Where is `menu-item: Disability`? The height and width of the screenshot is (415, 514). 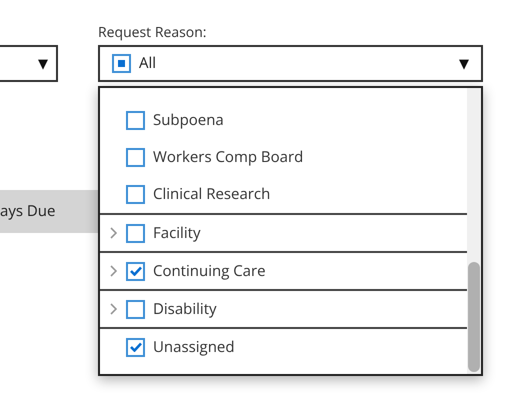 menu-item: Disability is located at coordinates (283, 308).